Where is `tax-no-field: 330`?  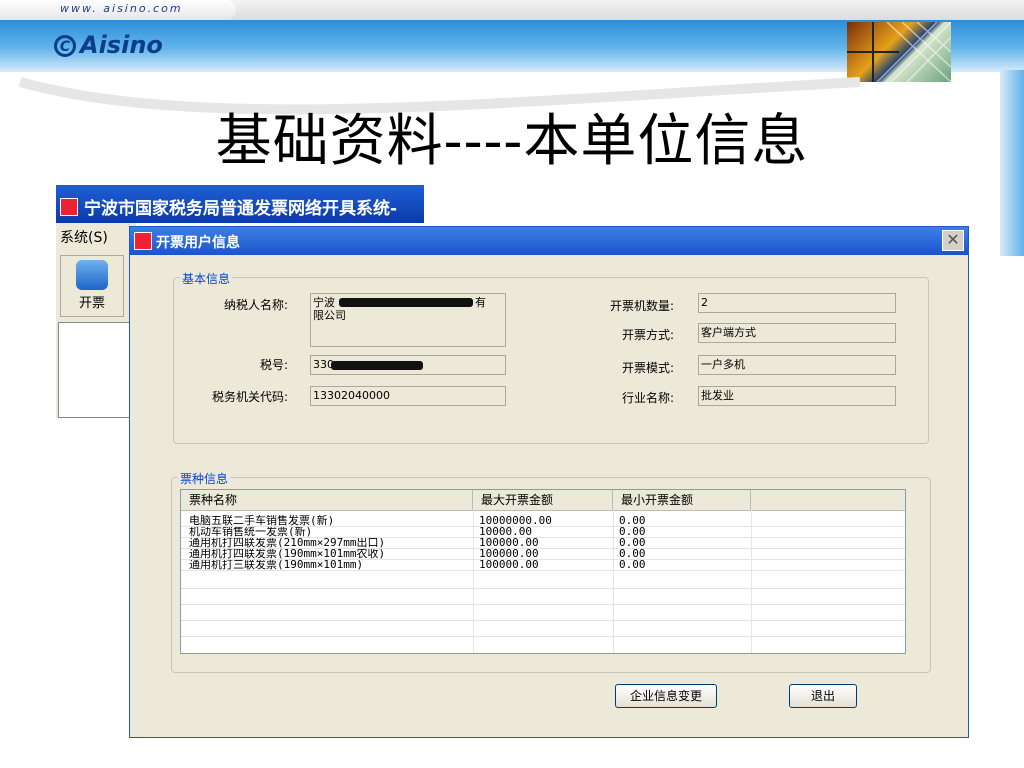 tax-no-field: 330 is located at coordinates (408, 365).